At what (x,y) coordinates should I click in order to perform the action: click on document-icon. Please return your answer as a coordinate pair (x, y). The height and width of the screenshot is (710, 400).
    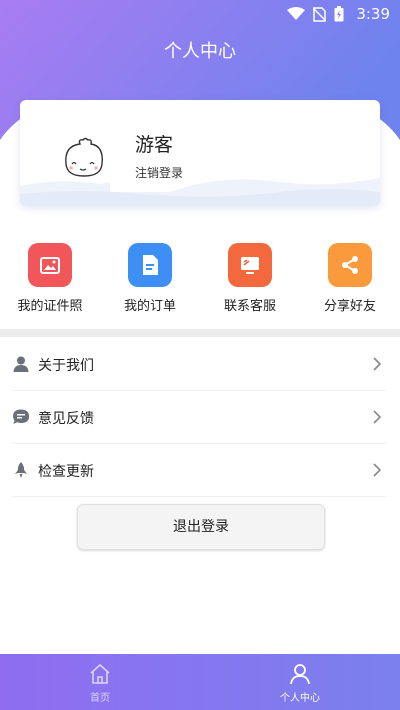
    Looking at the image, I should click on (150, 265).